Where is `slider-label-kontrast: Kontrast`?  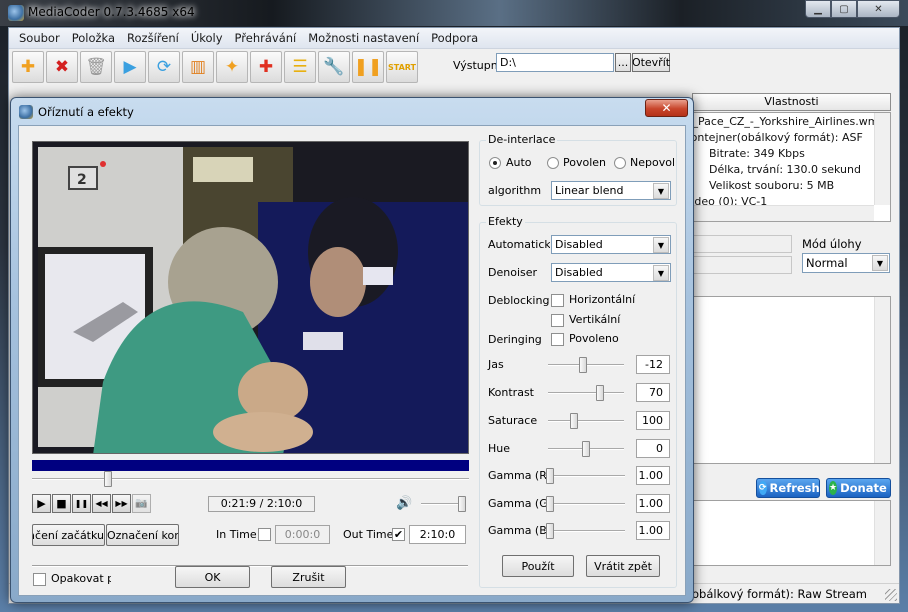
slider-label-kontrast: Kontrast is located at coordinates (511, 392).